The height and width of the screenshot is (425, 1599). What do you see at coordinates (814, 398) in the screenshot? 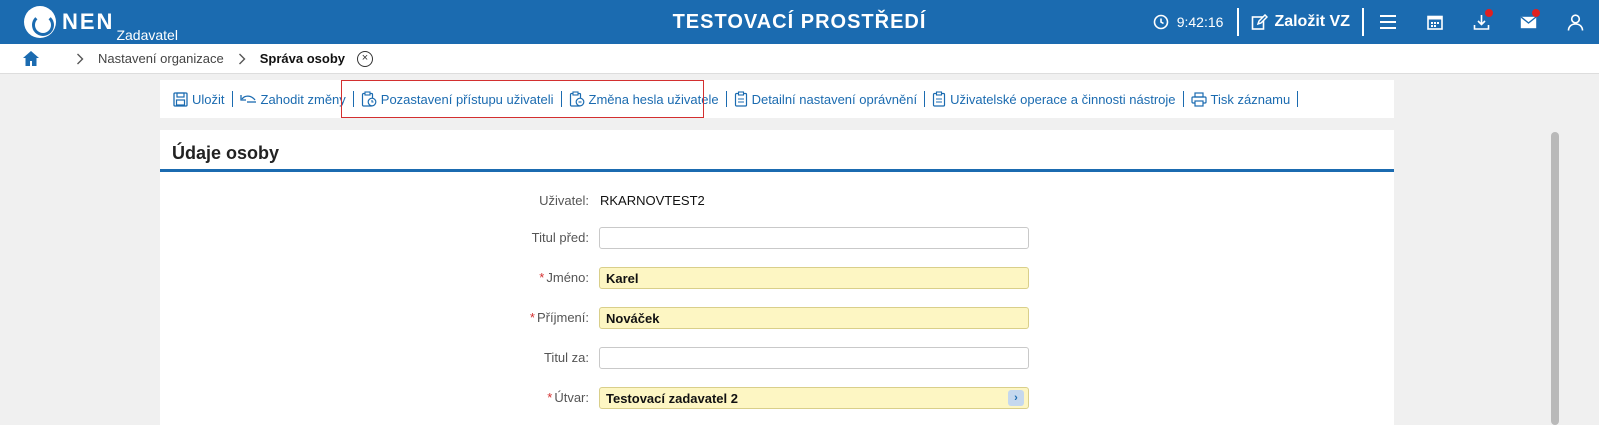
I see `department-input: Testovací zadavatel 2 ›` at bounding box center [814, 398].